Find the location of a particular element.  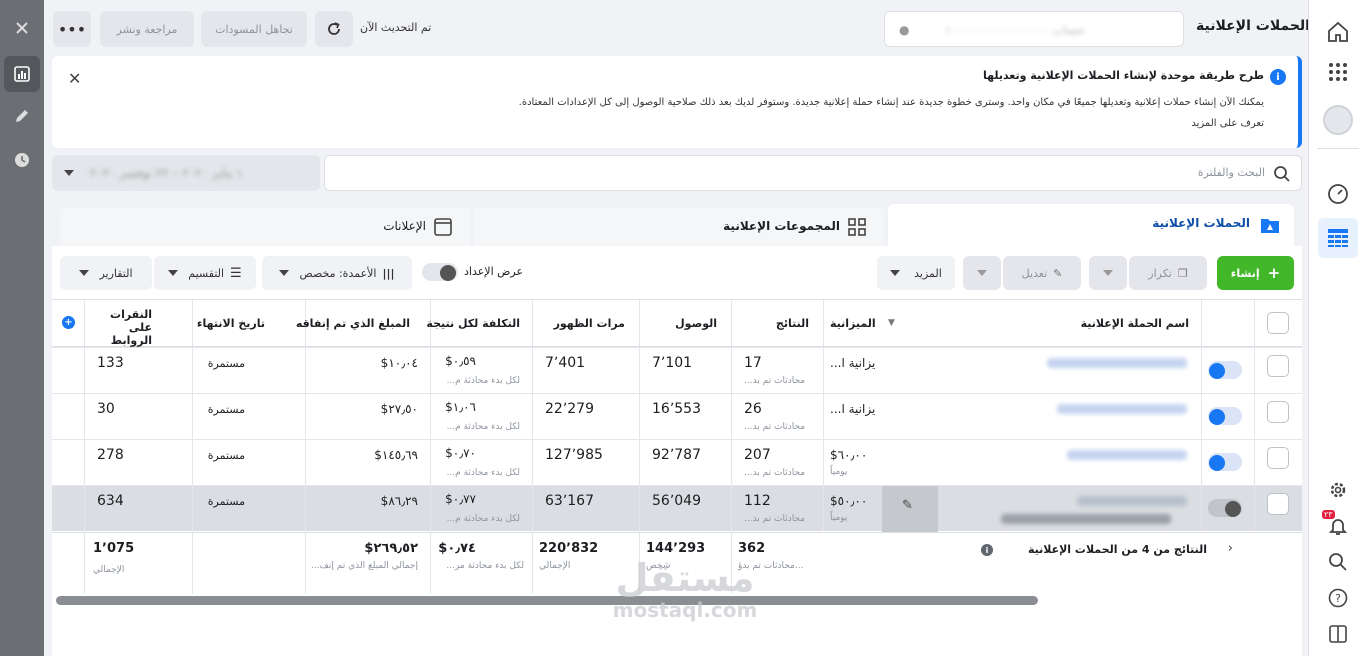

horizontal-scrollbar is located at coordinates (547, 600).